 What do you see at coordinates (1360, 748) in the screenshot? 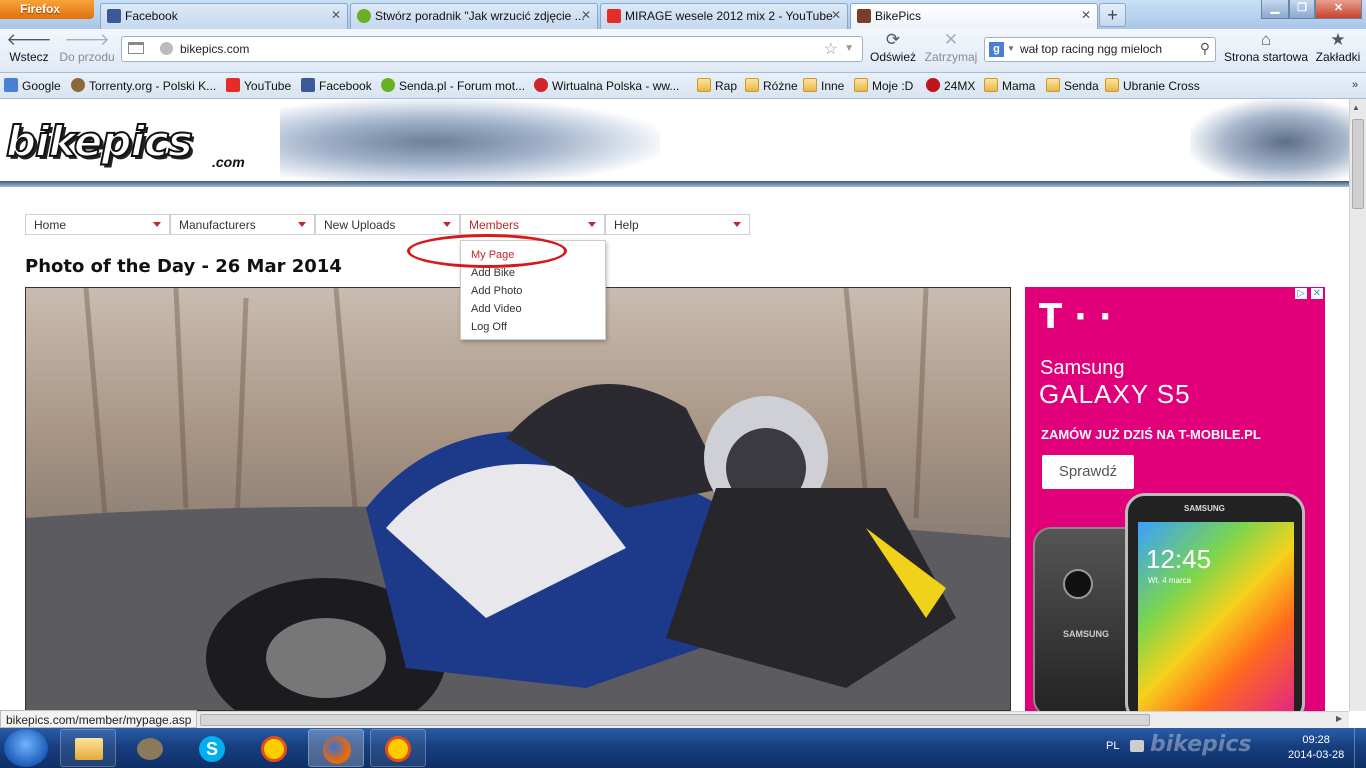
I see `show-desktop-button` at bounding box center [1360, 748].